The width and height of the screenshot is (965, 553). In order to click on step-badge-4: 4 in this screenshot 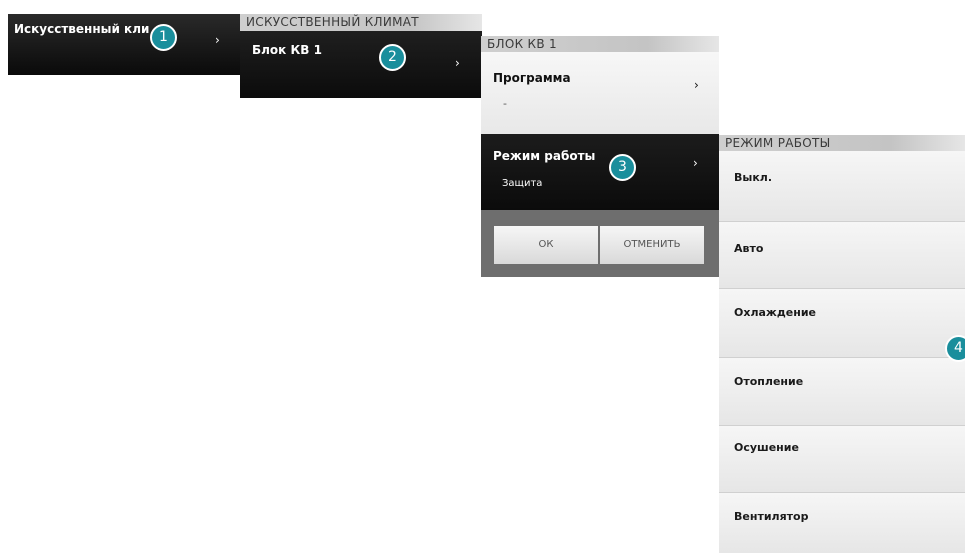, I will do `click(955, 348)`.